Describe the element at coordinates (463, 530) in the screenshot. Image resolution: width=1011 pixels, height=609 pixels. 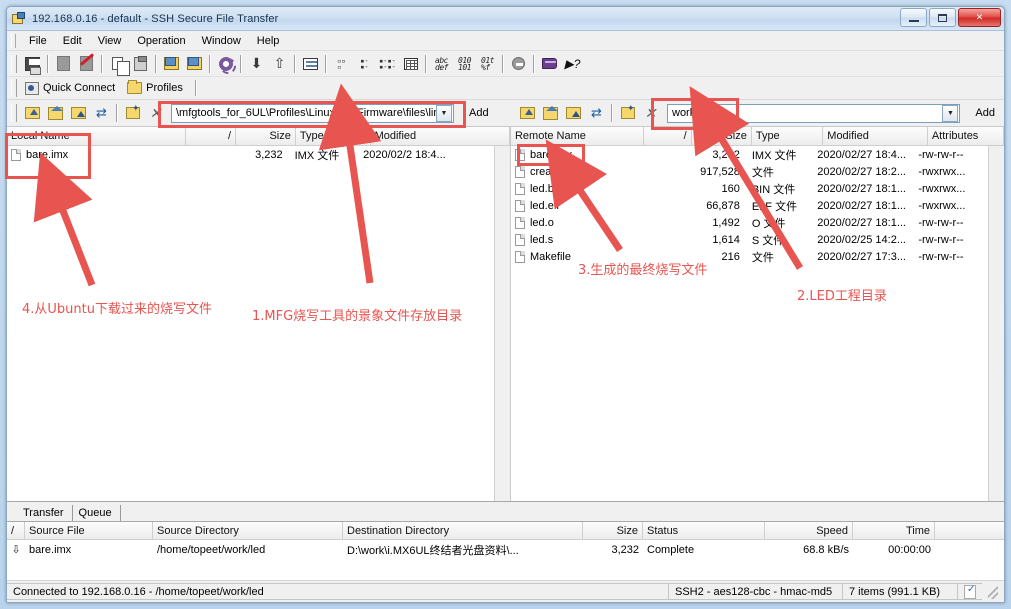
I see `transfer-header-dest-dir: Destination Directory` at that location.